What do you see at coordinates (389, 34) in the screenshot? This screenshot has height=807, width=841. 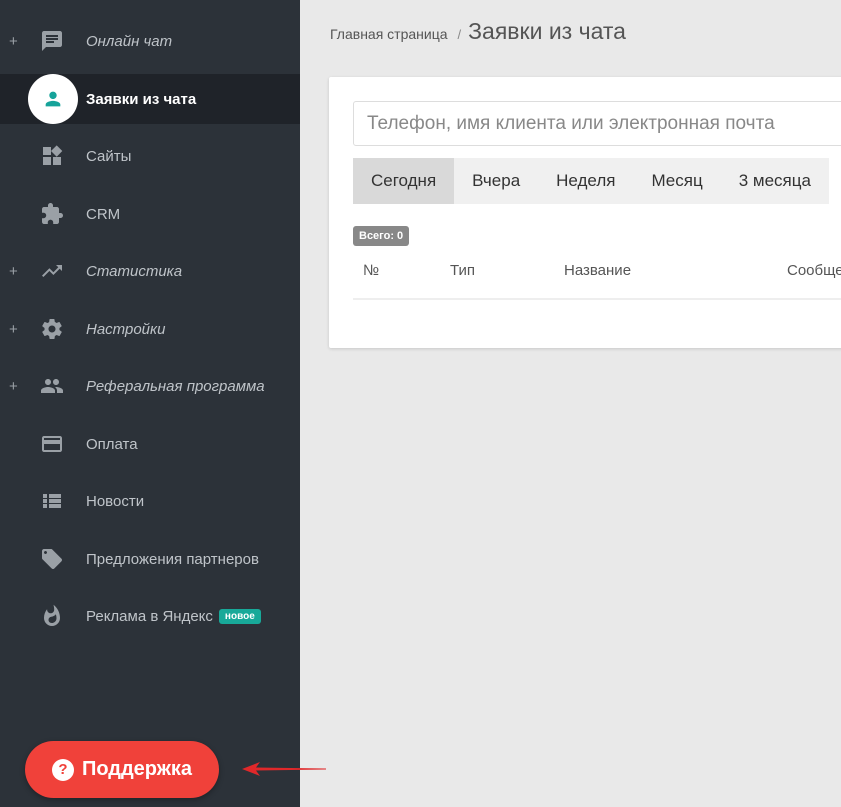 I see `breadcrumb-home-link: Главная страница` at bounding box center [389, 34].